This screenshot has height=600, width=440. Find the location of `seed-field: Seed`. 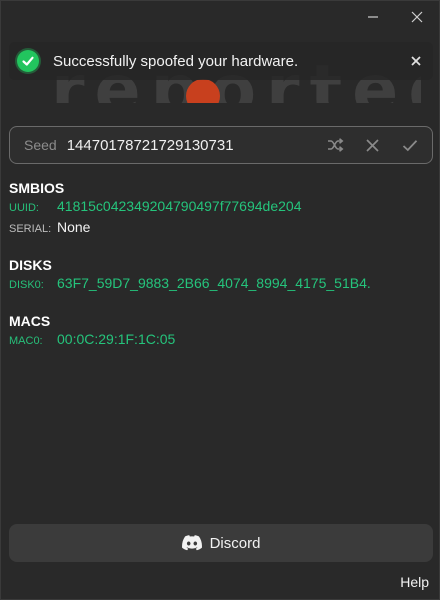

seed-field: Seed is located at coordinates (221, 145).